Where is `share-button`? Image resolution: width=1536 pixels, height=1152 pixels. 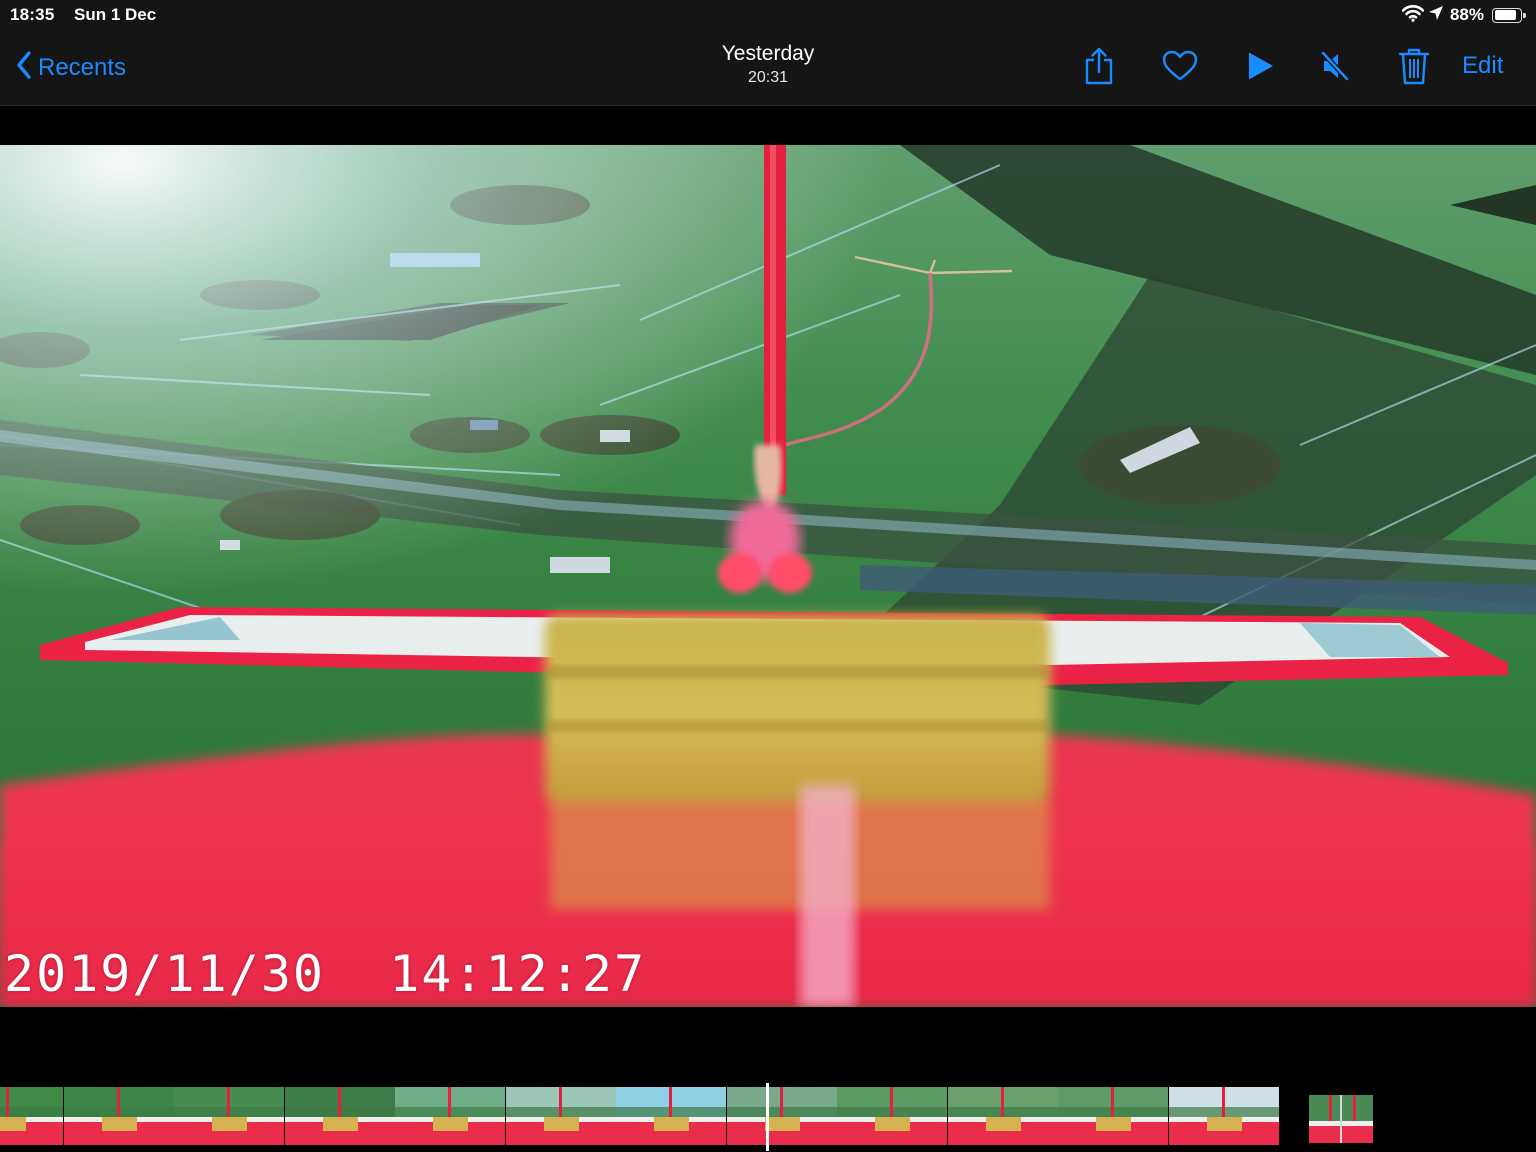
share-button is located at coordinates (1099, 68).